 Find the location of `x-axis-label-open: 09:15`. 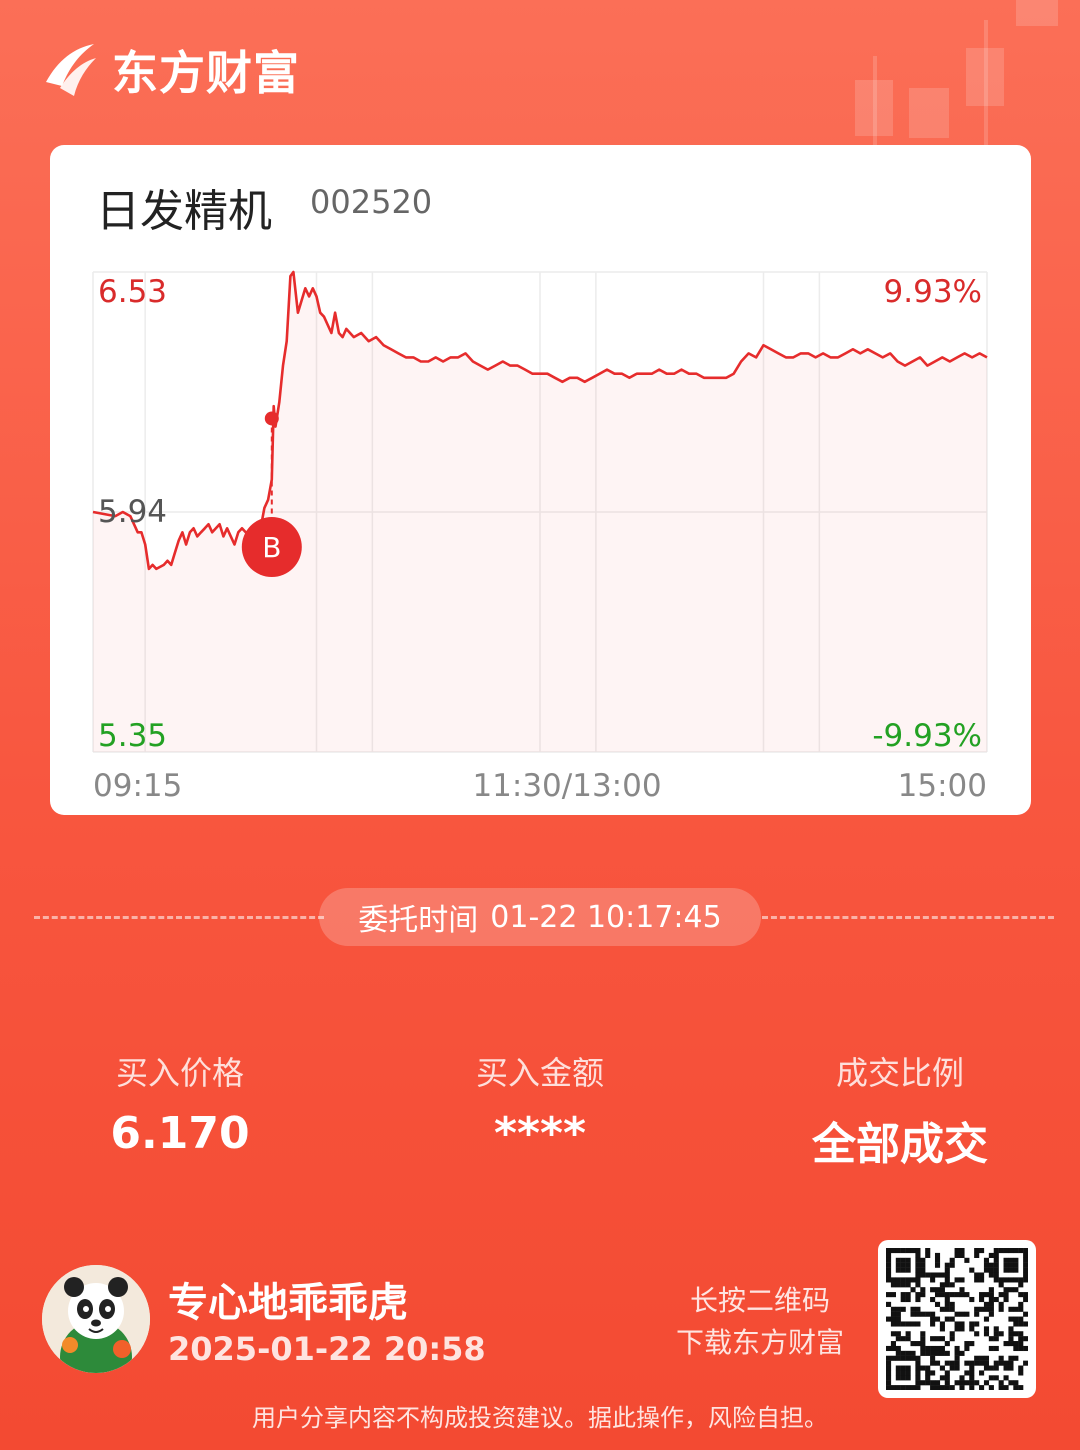

x-axis-label-open: 09:15 is located at coordinates (137, 786).